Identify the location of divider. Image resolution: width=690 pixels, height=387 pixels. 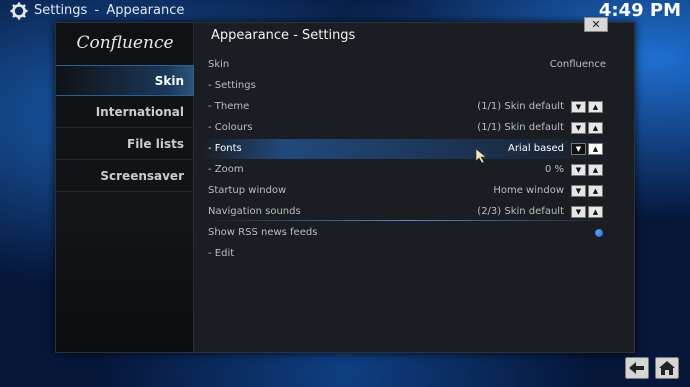
(409, 220).